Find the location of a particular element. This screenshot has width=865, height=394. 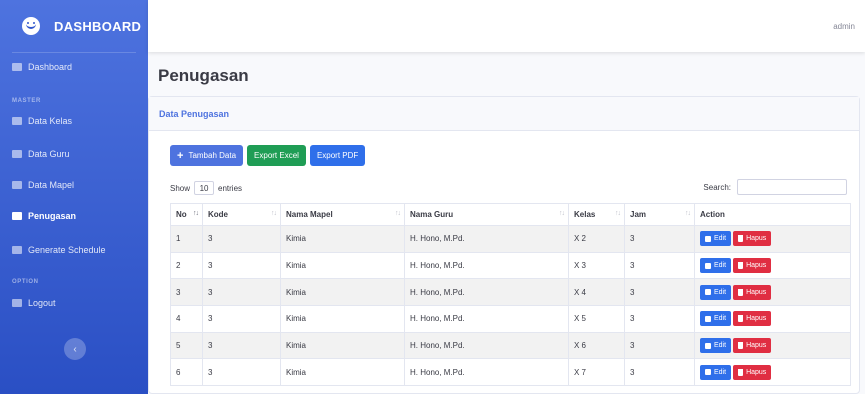

sidebar-item-logout: Logout is located at coordinates (74, 303).